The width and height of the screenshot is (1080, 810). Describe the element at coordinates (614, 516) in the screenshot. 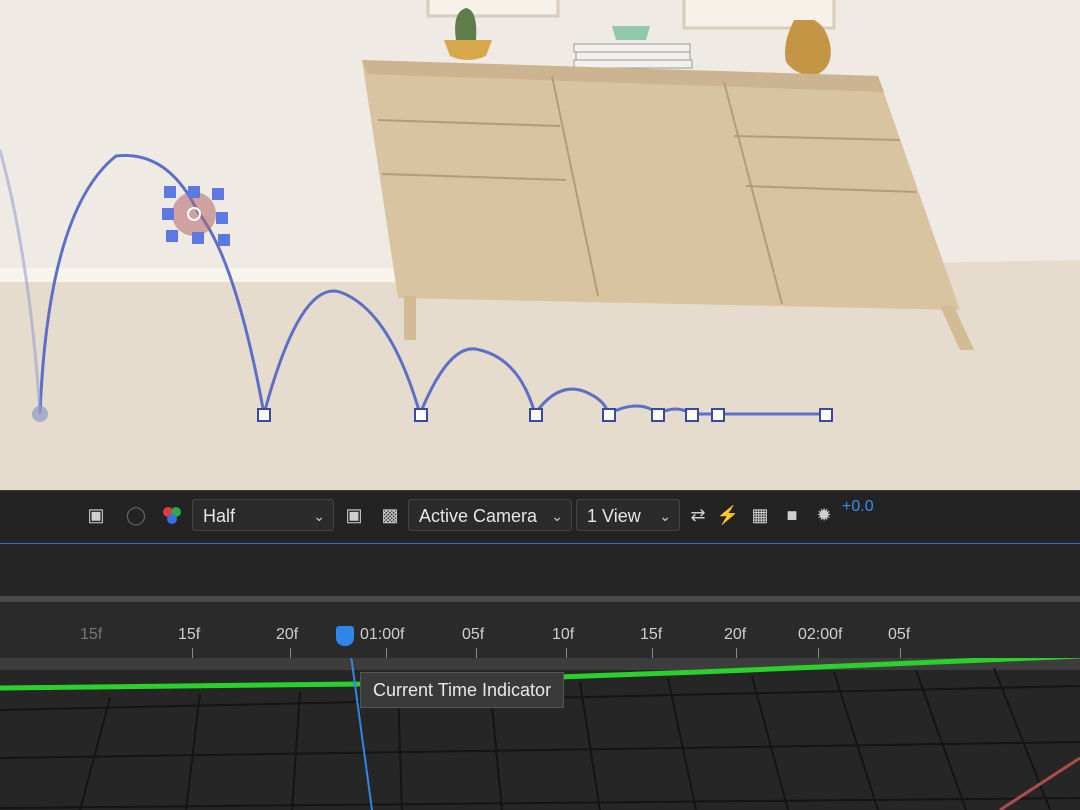

I see `views-value: 1 View` at that location.